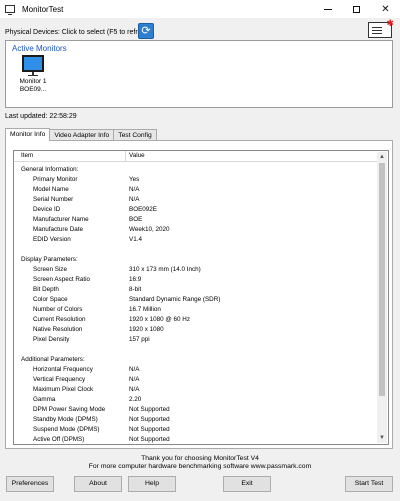 The height and width of the screenshot is (501, 400). Describe the element at coordinates (196, 410) in the screenshot. I see `list-item: DPM Power Saving Mode Not Supported` at that location.